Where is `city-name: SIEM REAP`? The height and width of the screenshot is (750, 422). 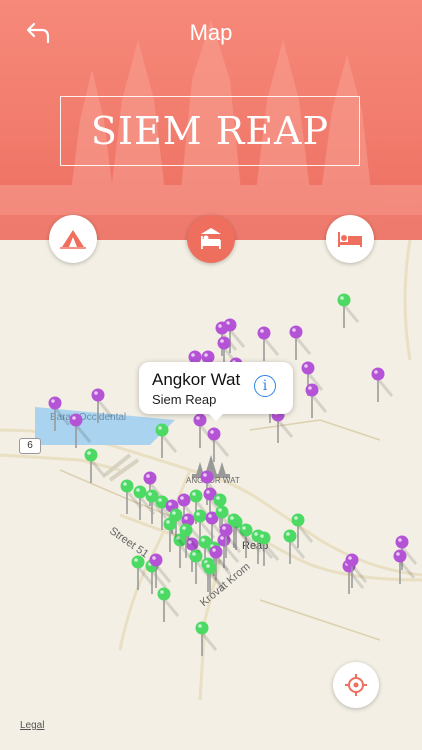 city-name: SIEM REAP is located at coordinates (210, 131).